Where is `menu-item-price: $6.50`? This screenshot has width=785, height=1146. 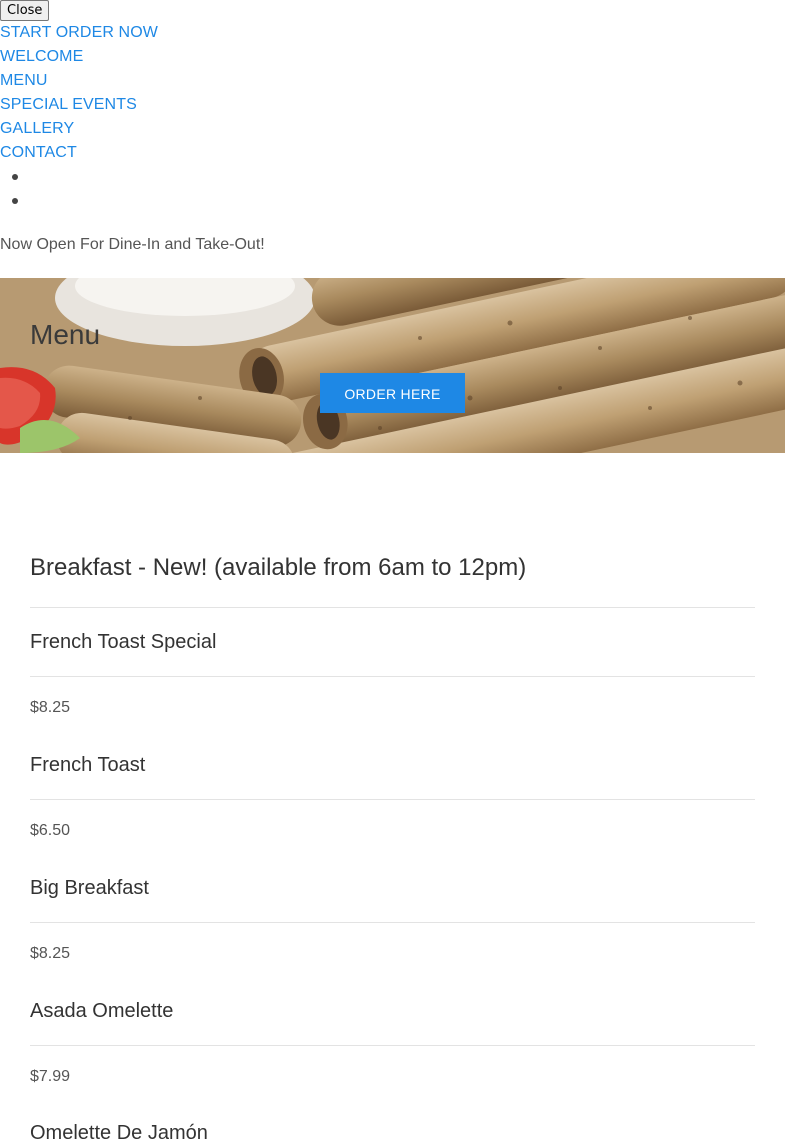 menu-item-price: $6.50 is located at coordinates (50, 830).